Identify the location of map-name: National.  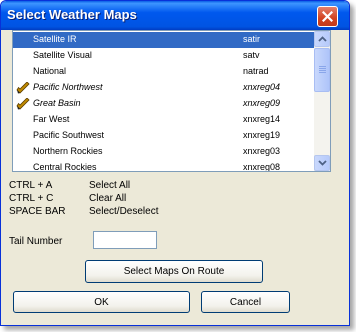
(50, 71).